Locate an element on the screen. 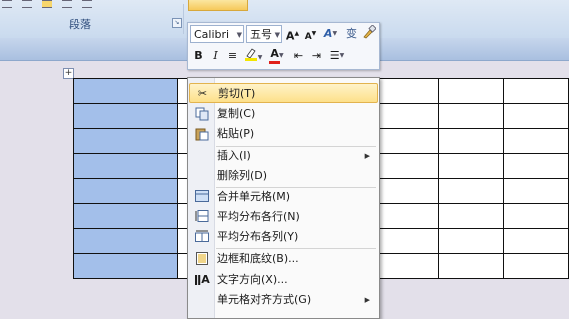  borders-icon is located at coordinates (201, 259).